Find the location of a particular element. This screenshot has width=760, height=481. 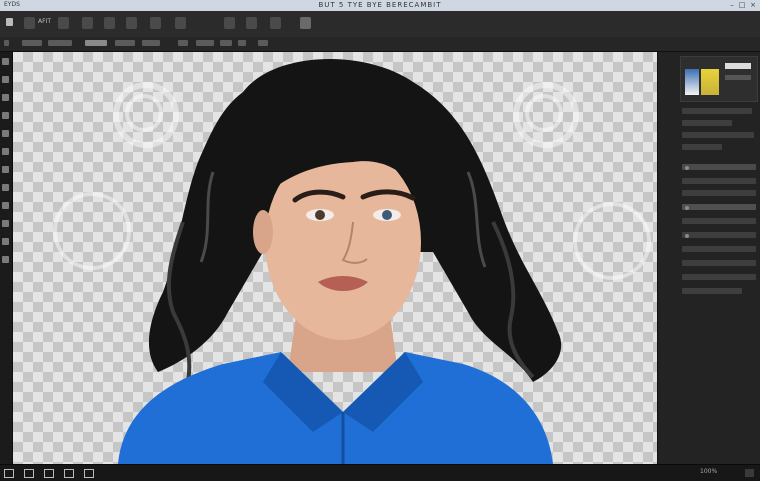

crop-tool-icon is located at coordinates (5, 115).